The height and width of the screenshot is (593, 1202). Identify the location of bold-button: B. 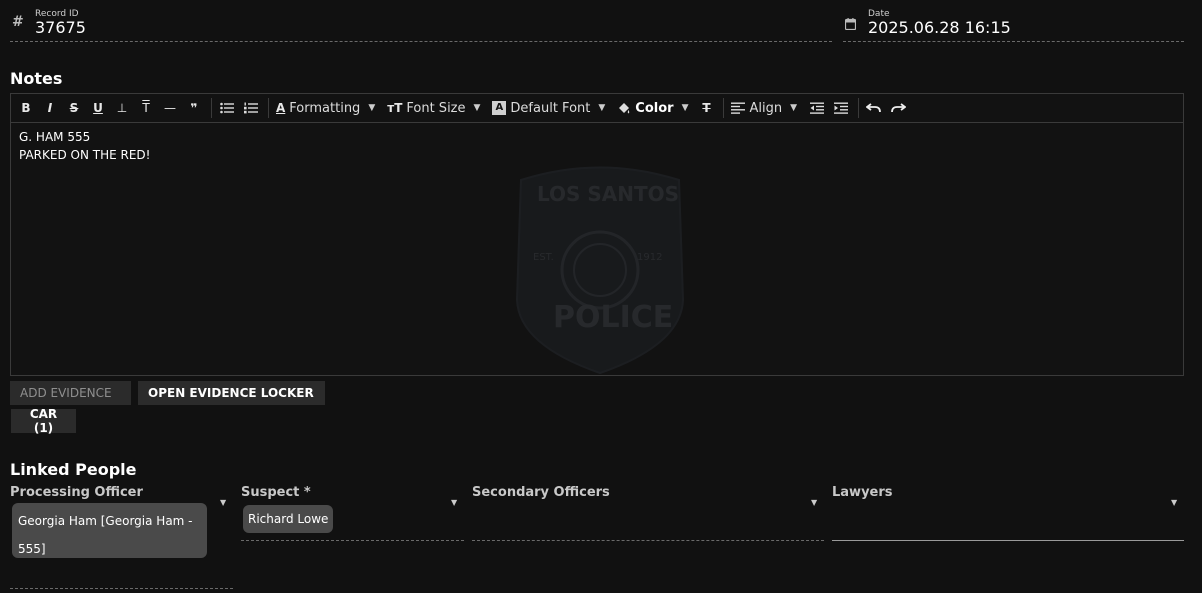
(26, 108).